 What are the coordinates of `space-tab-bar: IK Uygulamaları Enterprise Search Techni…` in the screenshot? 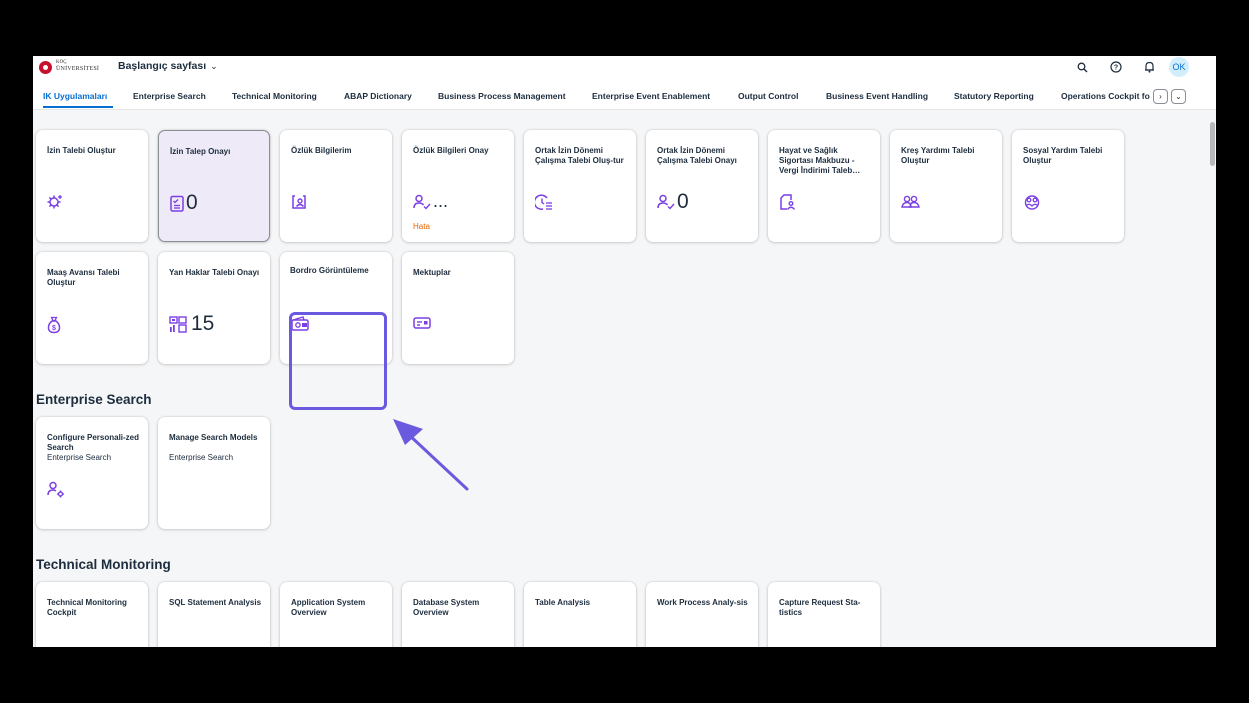 It's located at (624, 94).